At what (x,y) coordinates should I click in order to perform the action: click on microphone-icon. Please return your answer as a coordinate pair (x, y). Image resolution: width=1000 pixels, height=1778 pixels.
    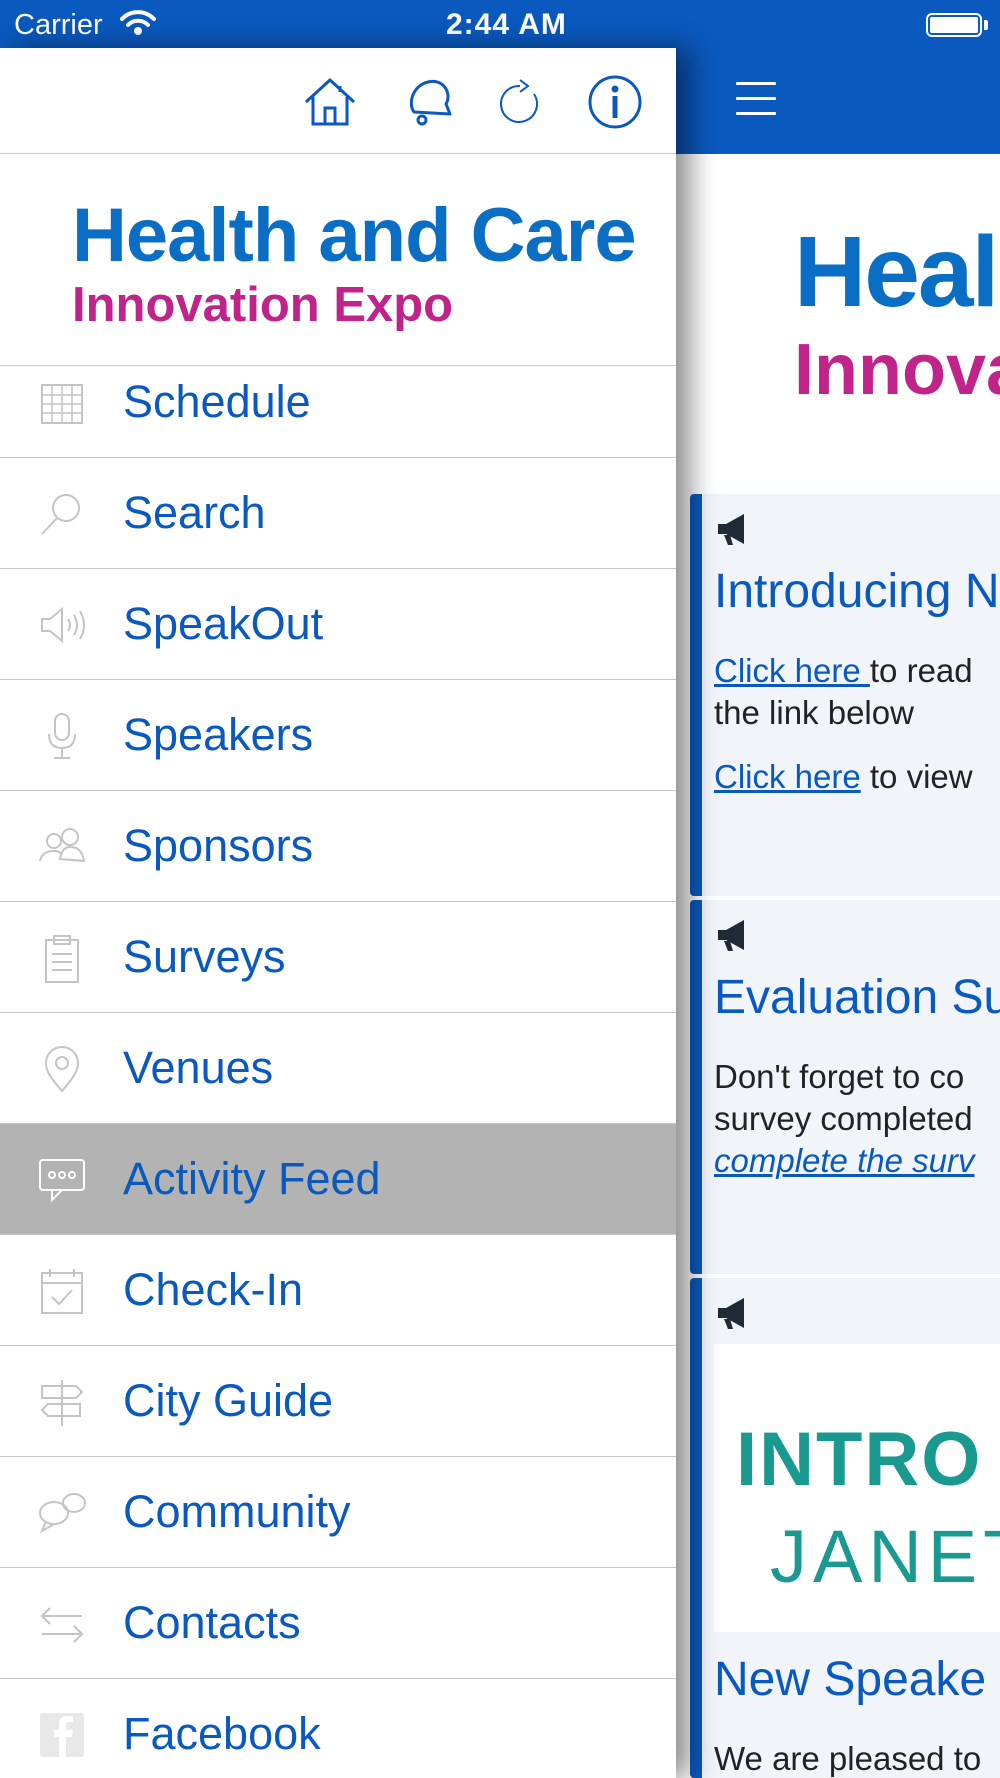
    Looking at the image, I should click on (62, 736).